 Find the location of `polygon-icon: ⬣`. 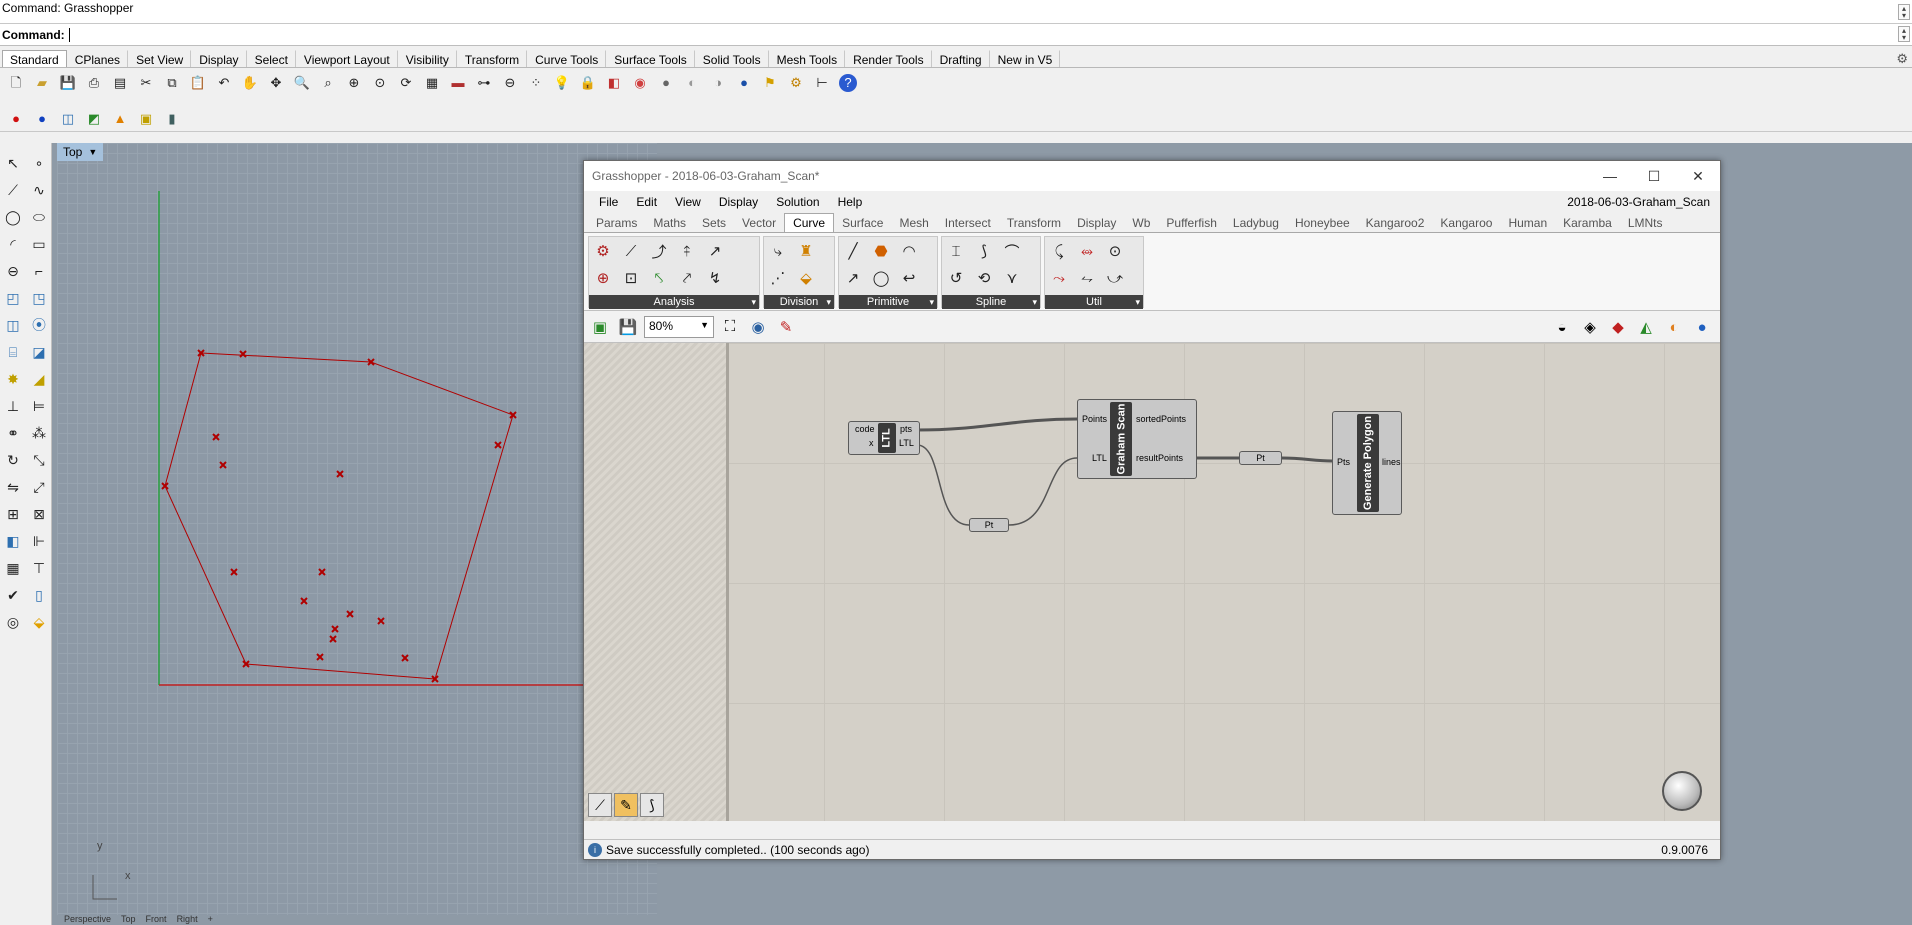

polygon-icon: ⬣ is located at coordinates (881, 251).